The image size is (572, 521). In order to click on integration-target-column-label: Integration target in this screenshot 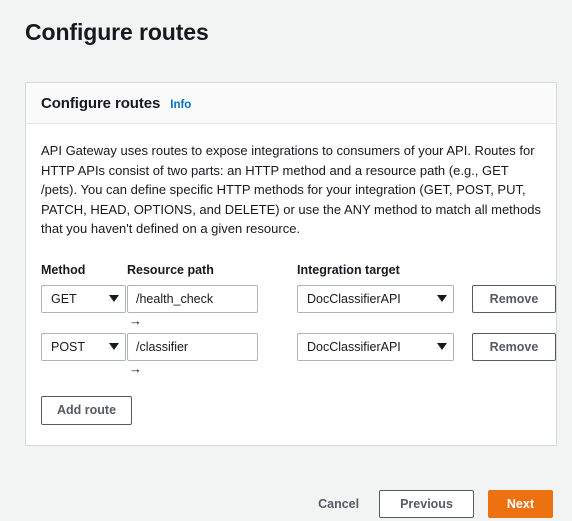, I will do `click(348, 269)`.